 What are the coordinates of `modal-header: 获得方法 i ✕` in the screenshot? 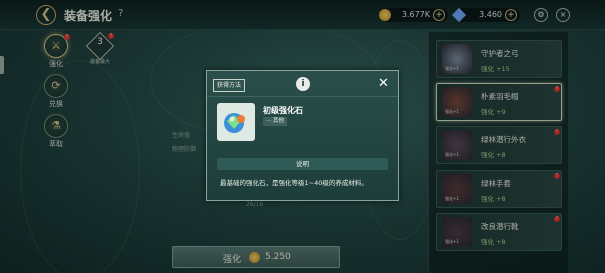 It's located at (302, 84).